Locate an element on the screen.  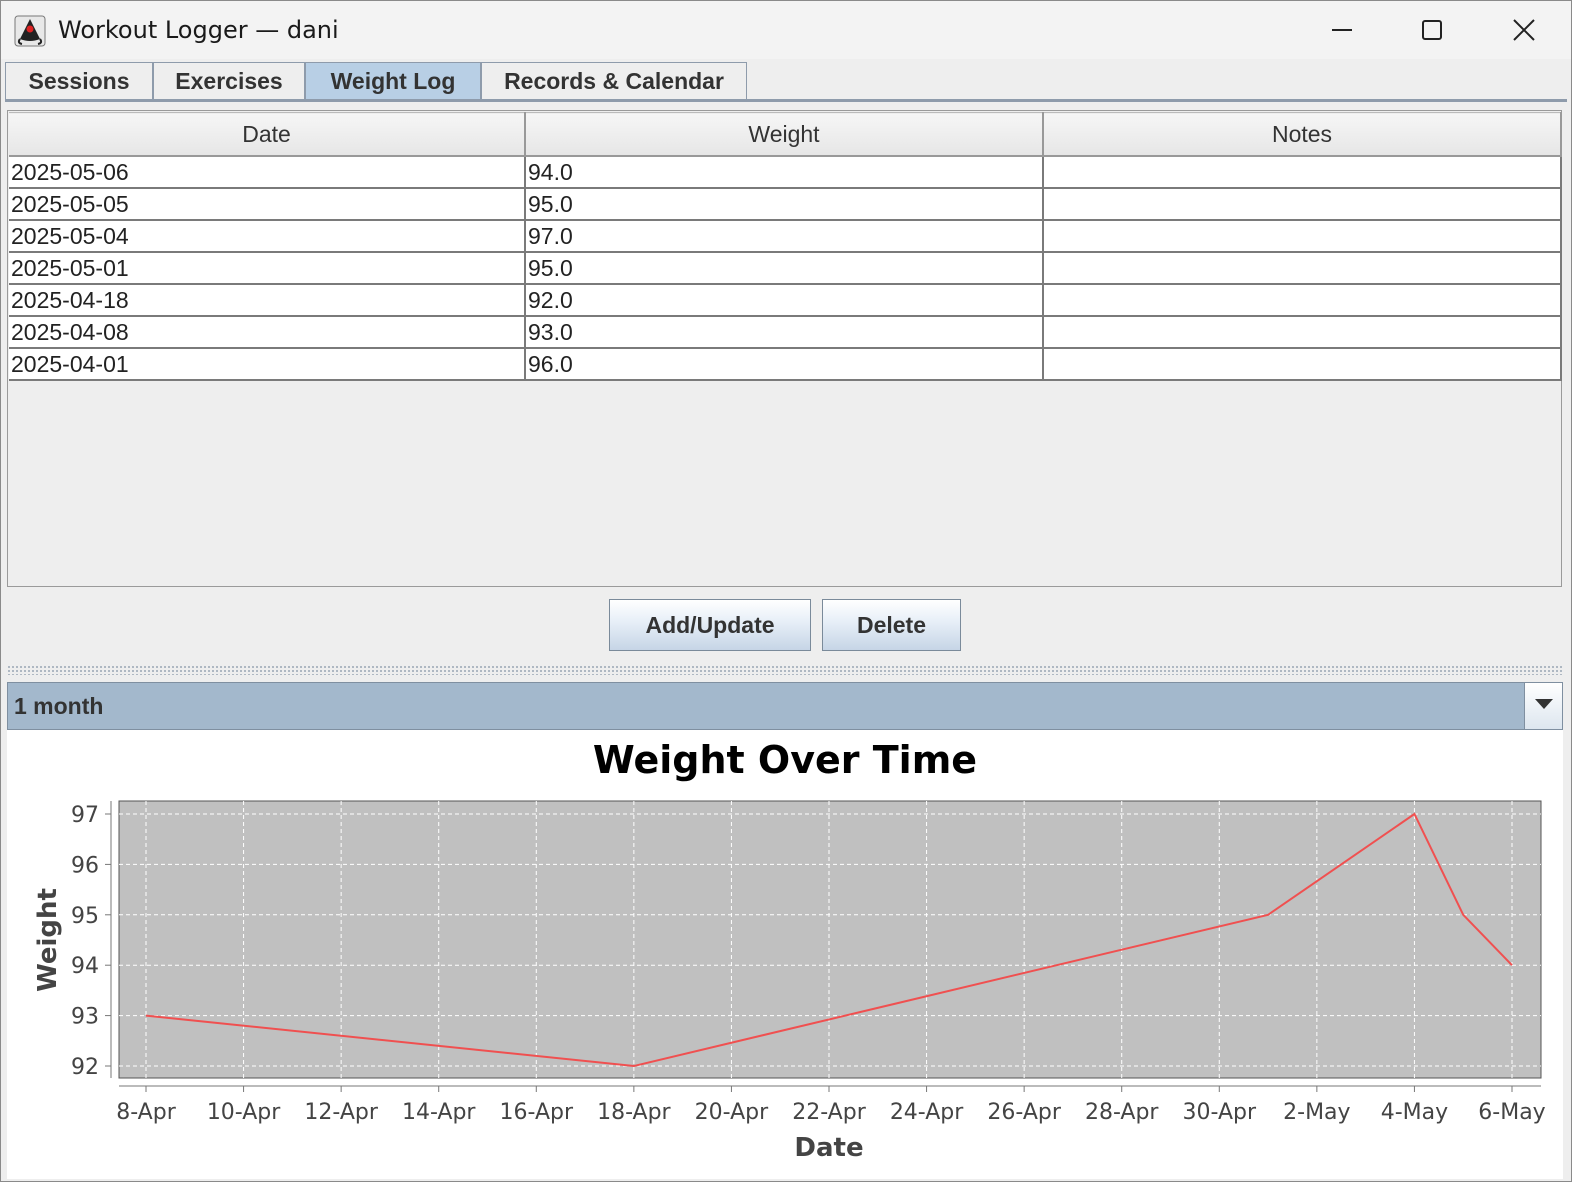
y-axis-label: Weight is located at coordinates (48, 940).